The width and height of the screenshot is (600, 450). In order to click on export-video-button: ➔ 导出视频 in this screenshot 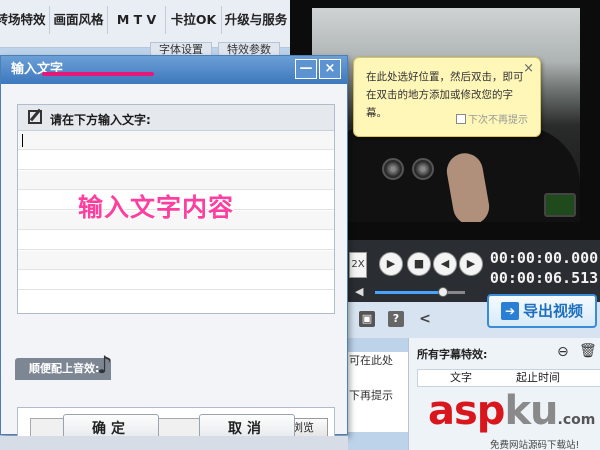, I will do `click(542, 311)`.